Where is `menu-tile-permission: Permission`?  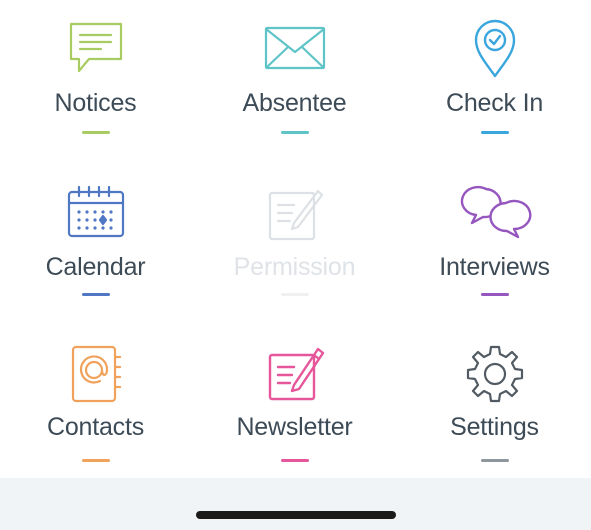 menu-tile-permission: Permission is located at coordinates (294, 244).